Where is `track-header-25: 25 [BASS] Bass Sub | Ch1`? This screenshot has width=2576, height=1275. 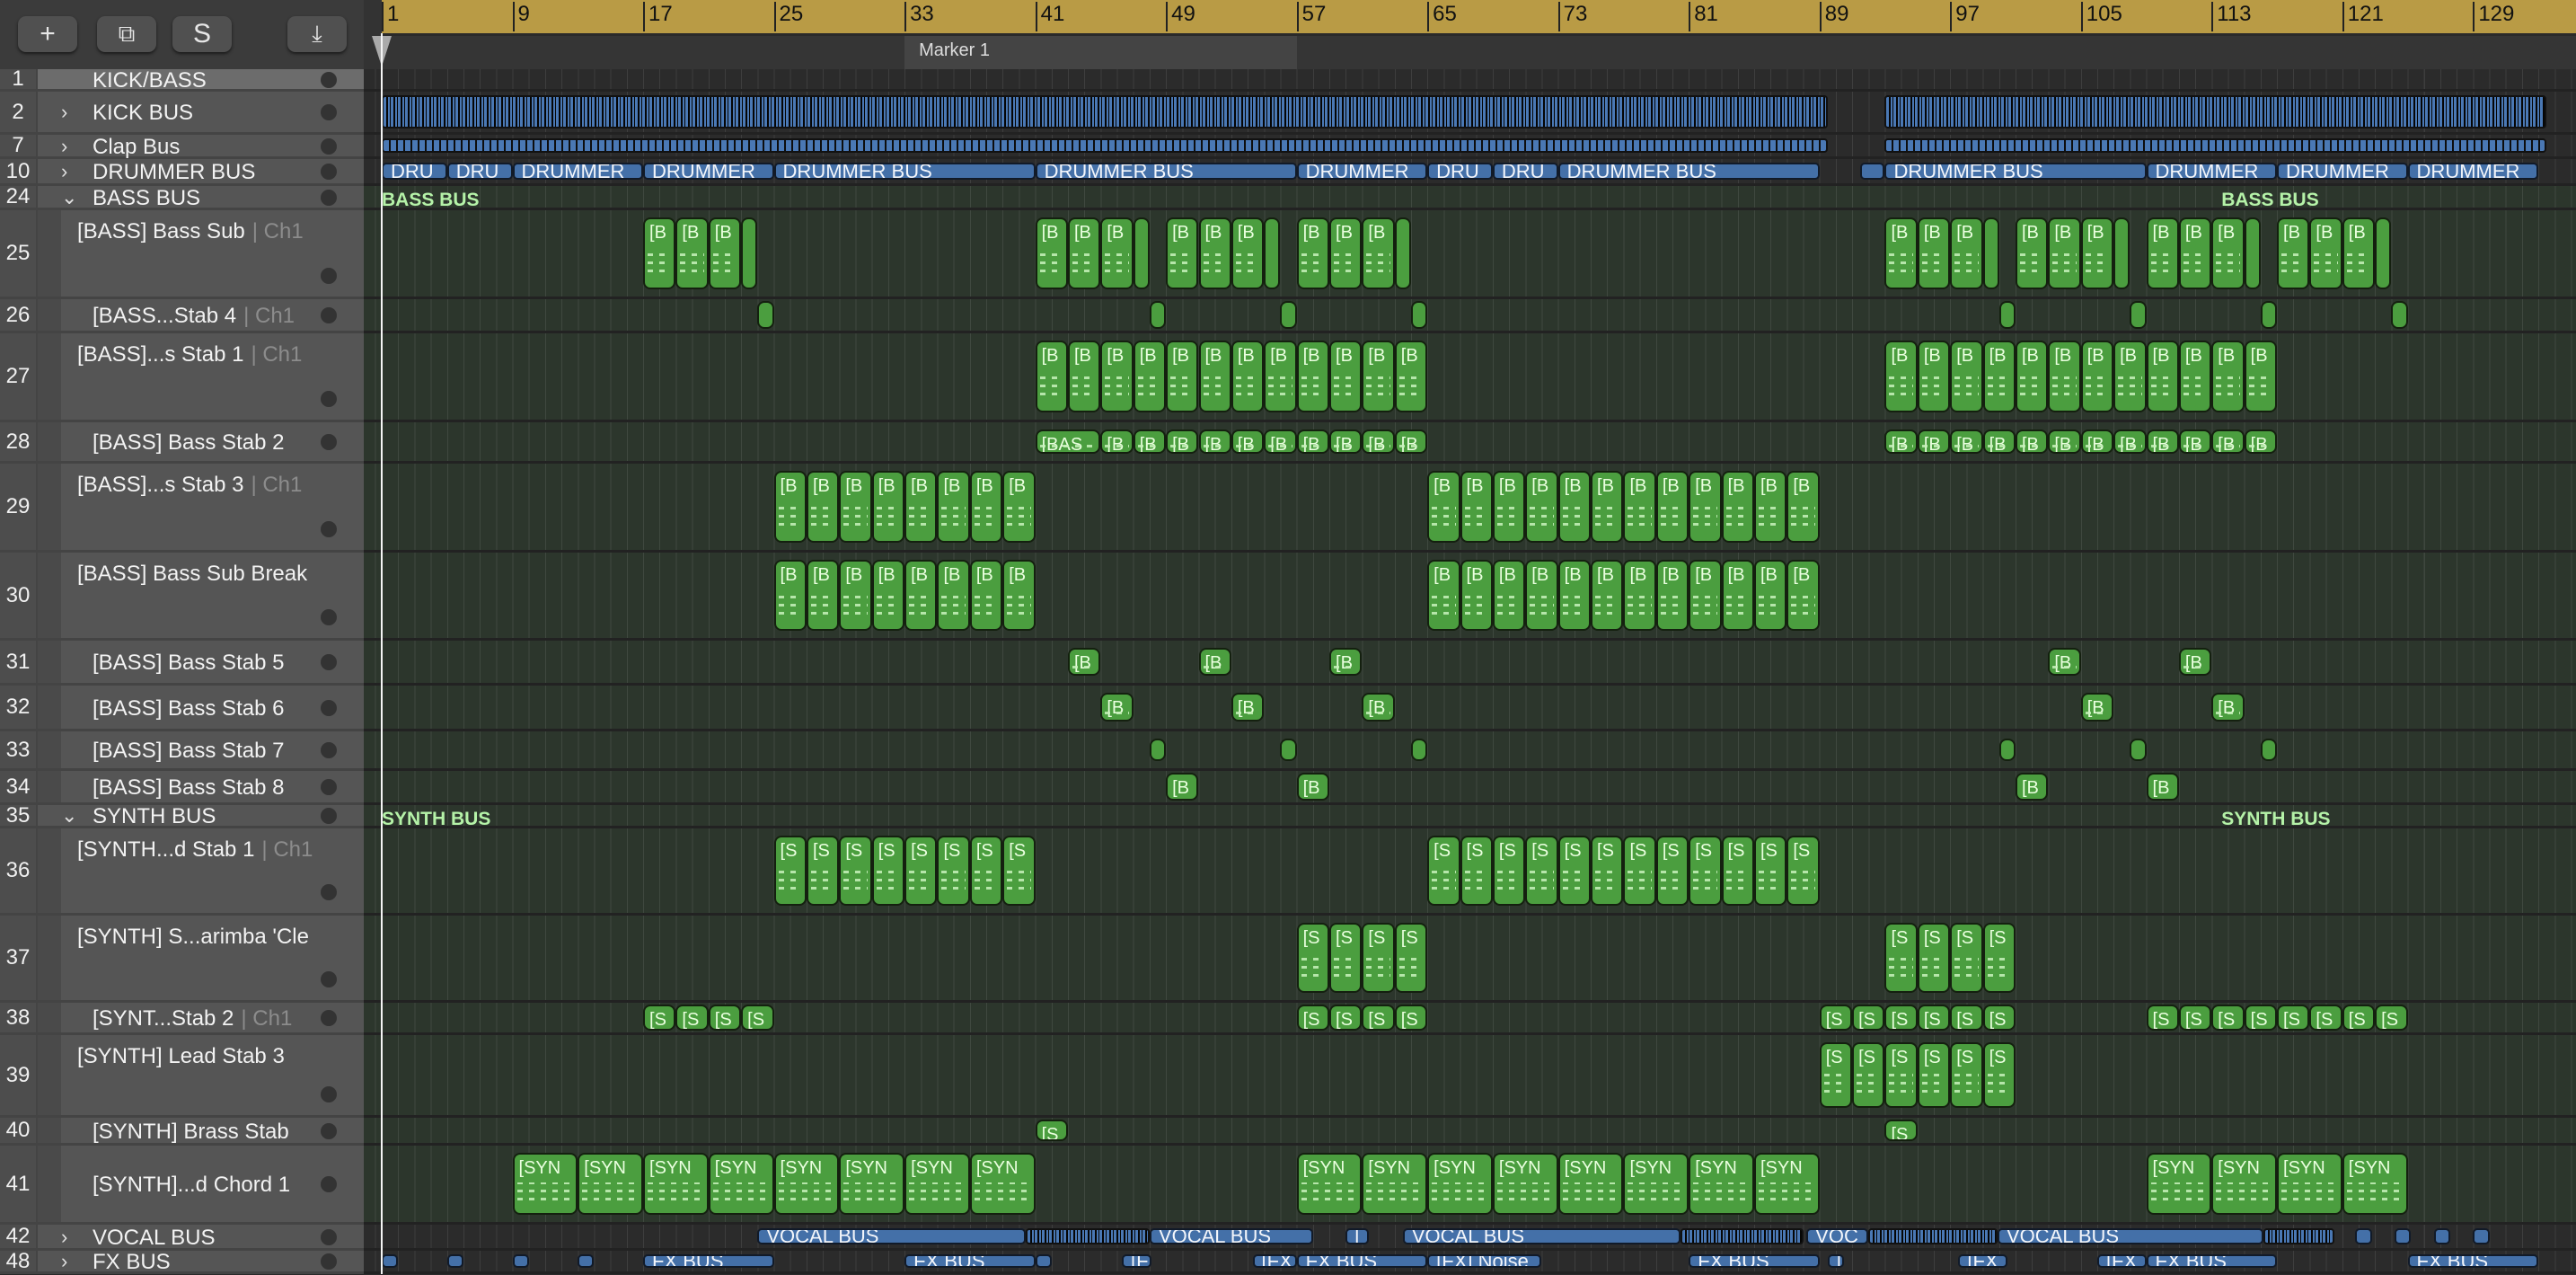
track-header-25: 25 [BASS] Bass Sub | Ch1 is located at coordinates (182, 254).